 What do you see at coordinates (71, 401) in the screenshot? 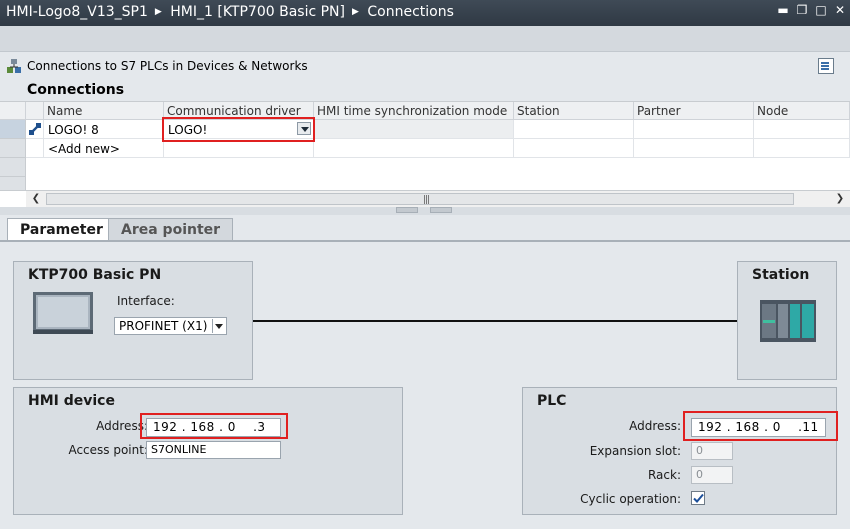
I see `hmi-device-title: HMI device` at bounding box center [71, 401].